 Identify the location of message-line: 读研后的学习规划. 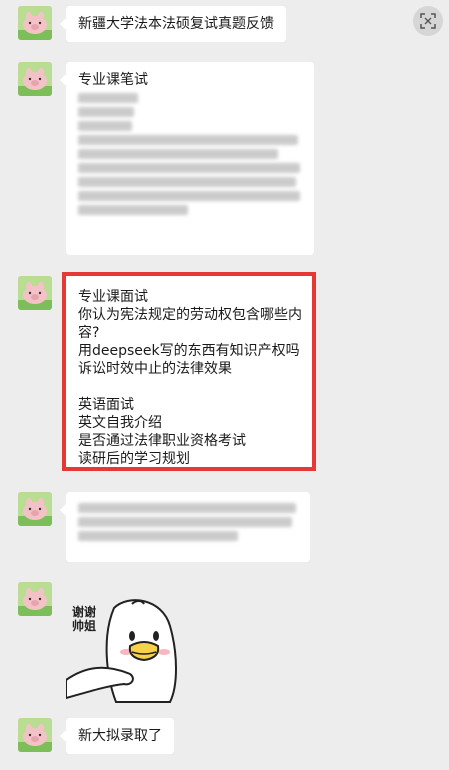
(134, 459).